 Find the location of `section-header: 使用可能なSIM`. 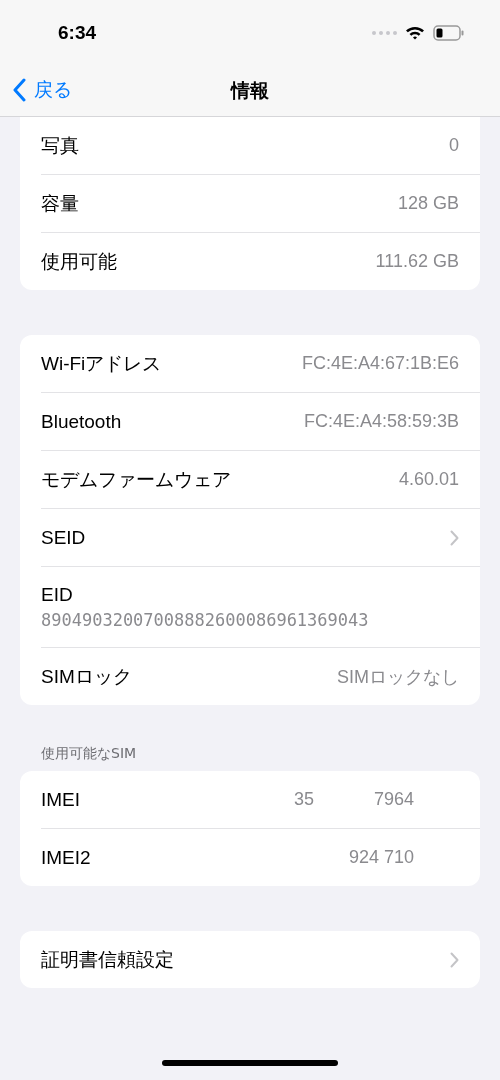

section-header: 使用可能なSIM is located at coordinates (89, 754).